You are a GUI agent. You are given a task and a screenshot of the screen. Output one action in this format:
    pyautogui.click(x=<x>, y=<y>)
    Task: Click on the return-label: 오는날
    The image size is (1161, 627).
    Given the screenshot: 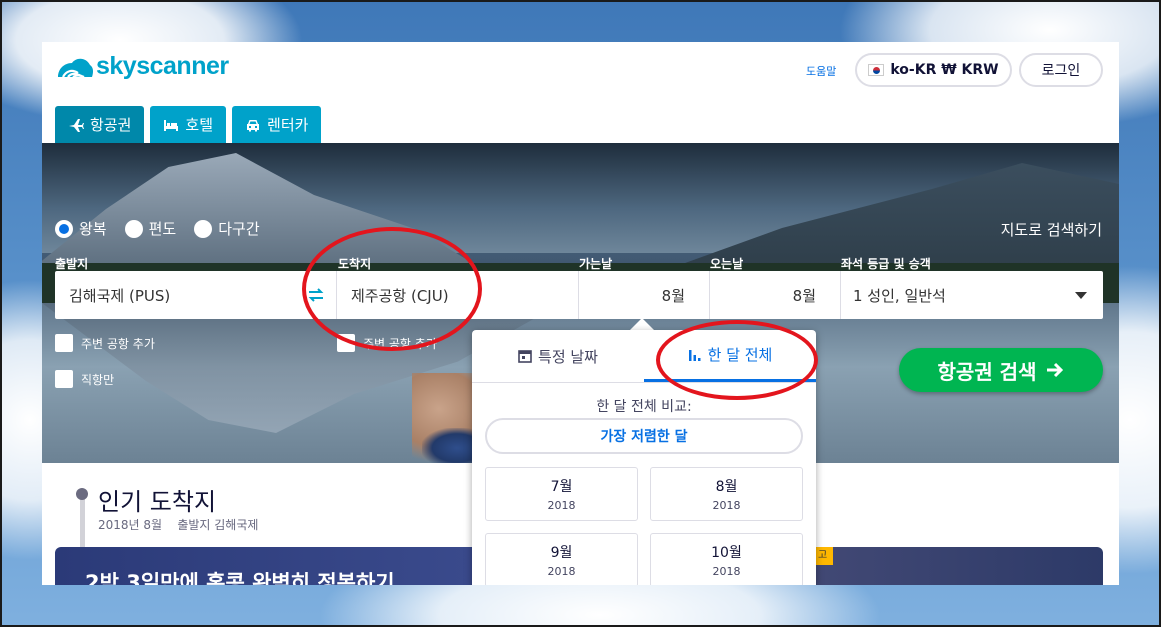 What is the action you would take?
    pyautogui.click(x=727, y=264)
    